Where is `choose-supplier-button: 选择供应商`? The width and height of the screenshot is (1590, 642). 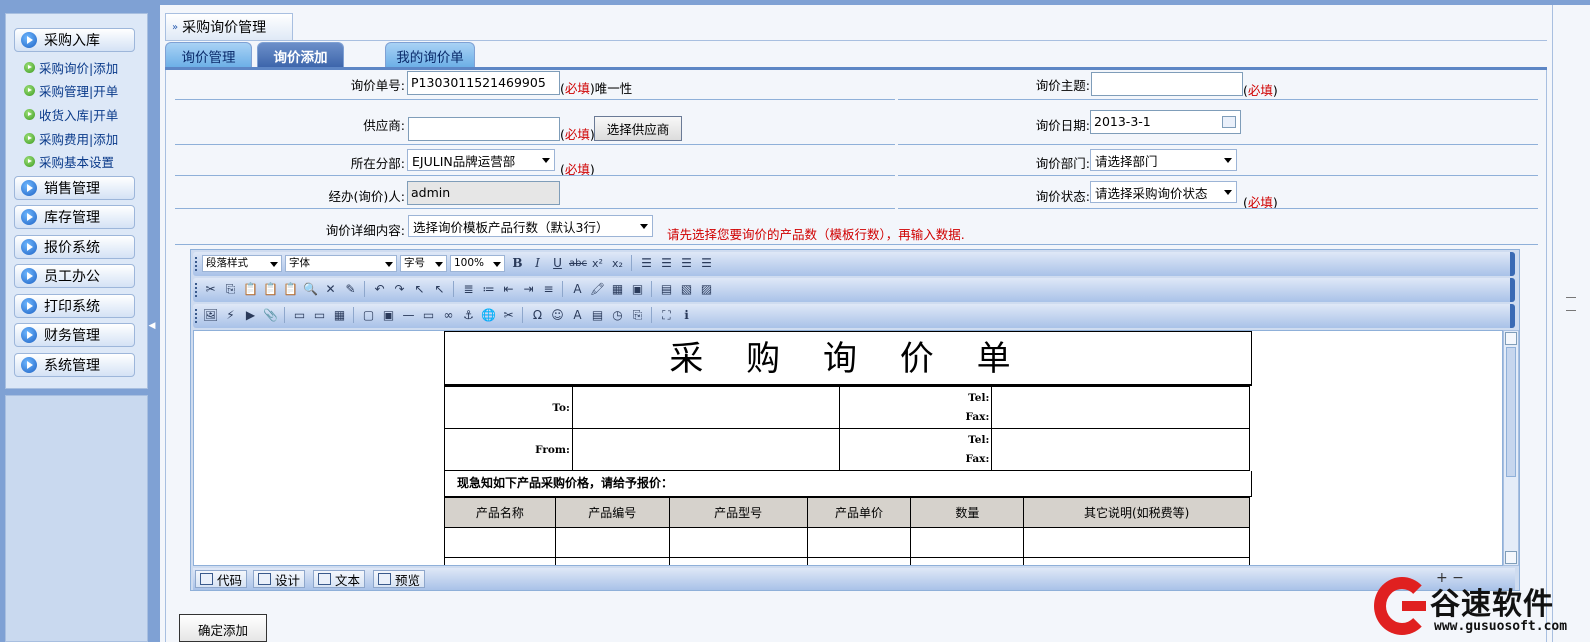
choose-supplier-button: 选择供应商 is located at coordinates (638, 128).